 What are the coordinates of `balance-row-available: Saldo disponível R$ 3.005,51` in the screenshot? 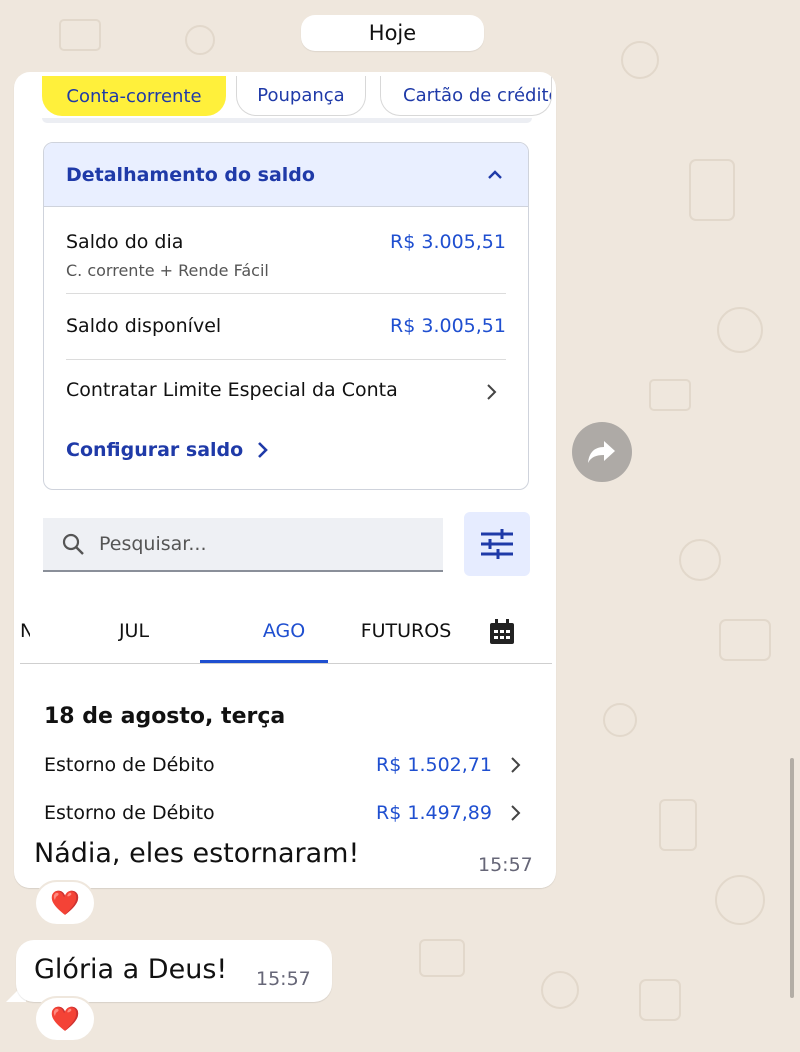 It's located at (286, 326).